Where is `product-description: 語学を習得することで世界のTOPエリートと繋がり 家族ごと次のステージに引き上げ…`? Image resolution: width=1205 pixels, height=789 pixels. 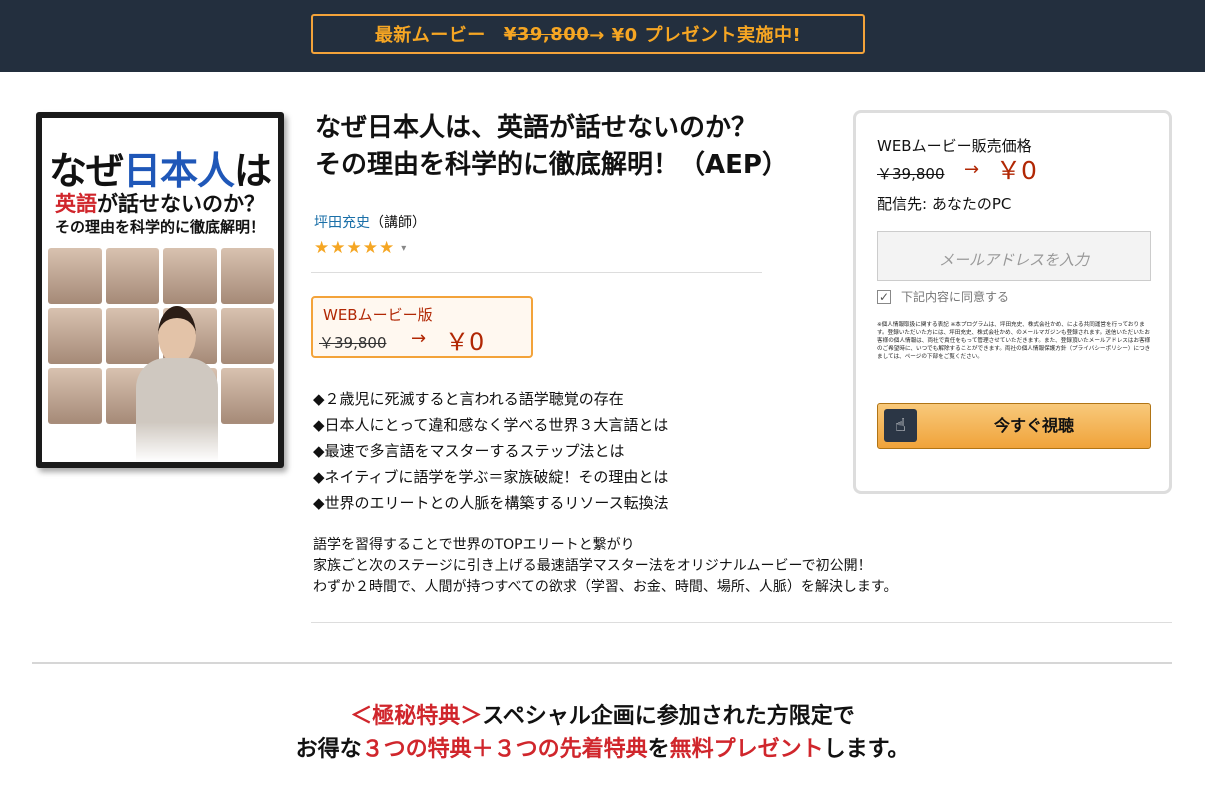
product-description: 語学を習得することで世界のTOPエリートと繋がり 家族ごと次のステージに引き上げ… is located at coordinates (605, 566).